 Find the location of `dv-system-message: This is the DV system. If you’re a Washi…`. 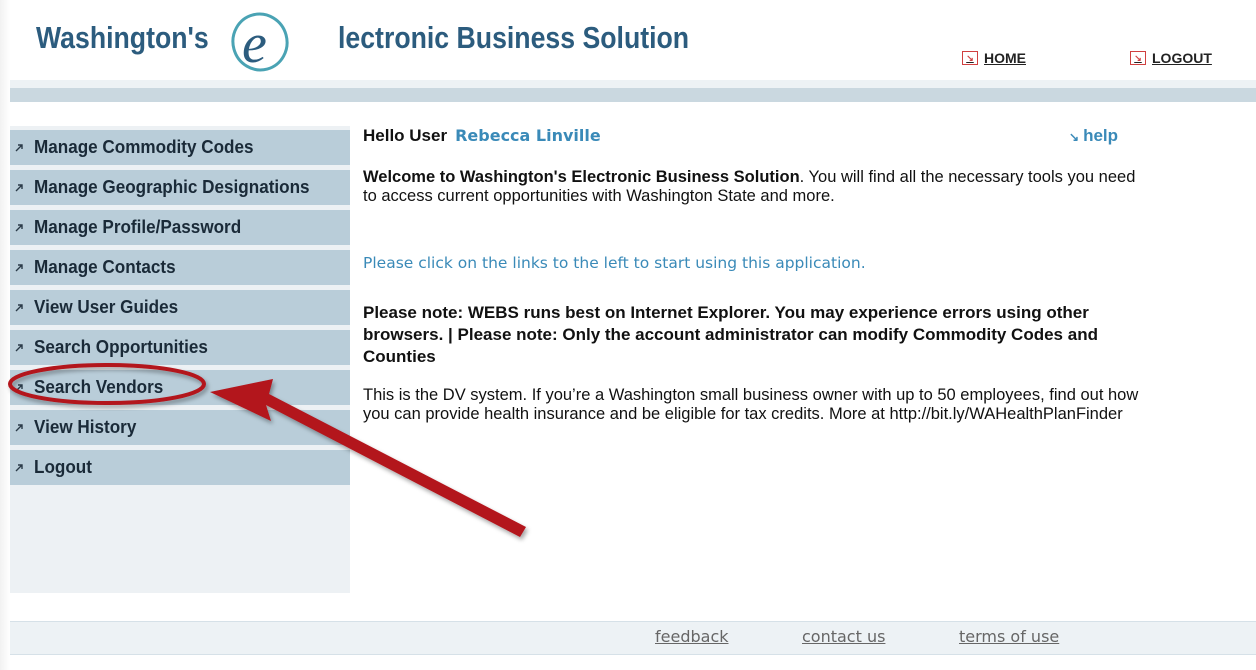

dv-system-message: This is the DV system. If you’re a Washi… is located at coordinates (751, 404).